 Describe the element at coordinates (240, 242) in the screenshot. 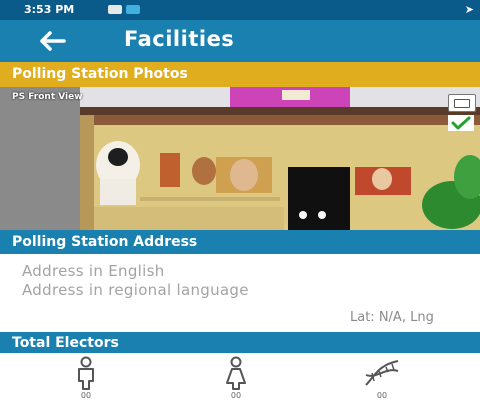

I see `address-section-header: Polling Station Address` at that location.